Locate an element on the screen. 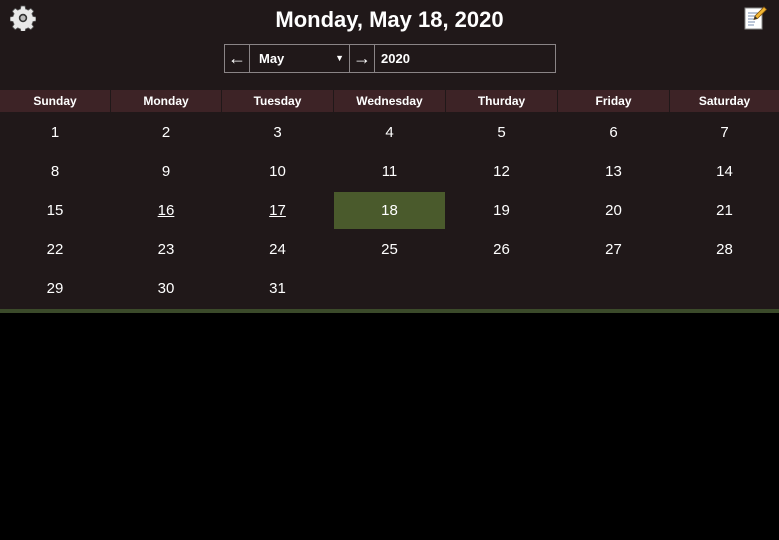 The width and height of the screenshot is (779, 540). day-cell: 21 is located at coordinates (724, 210).